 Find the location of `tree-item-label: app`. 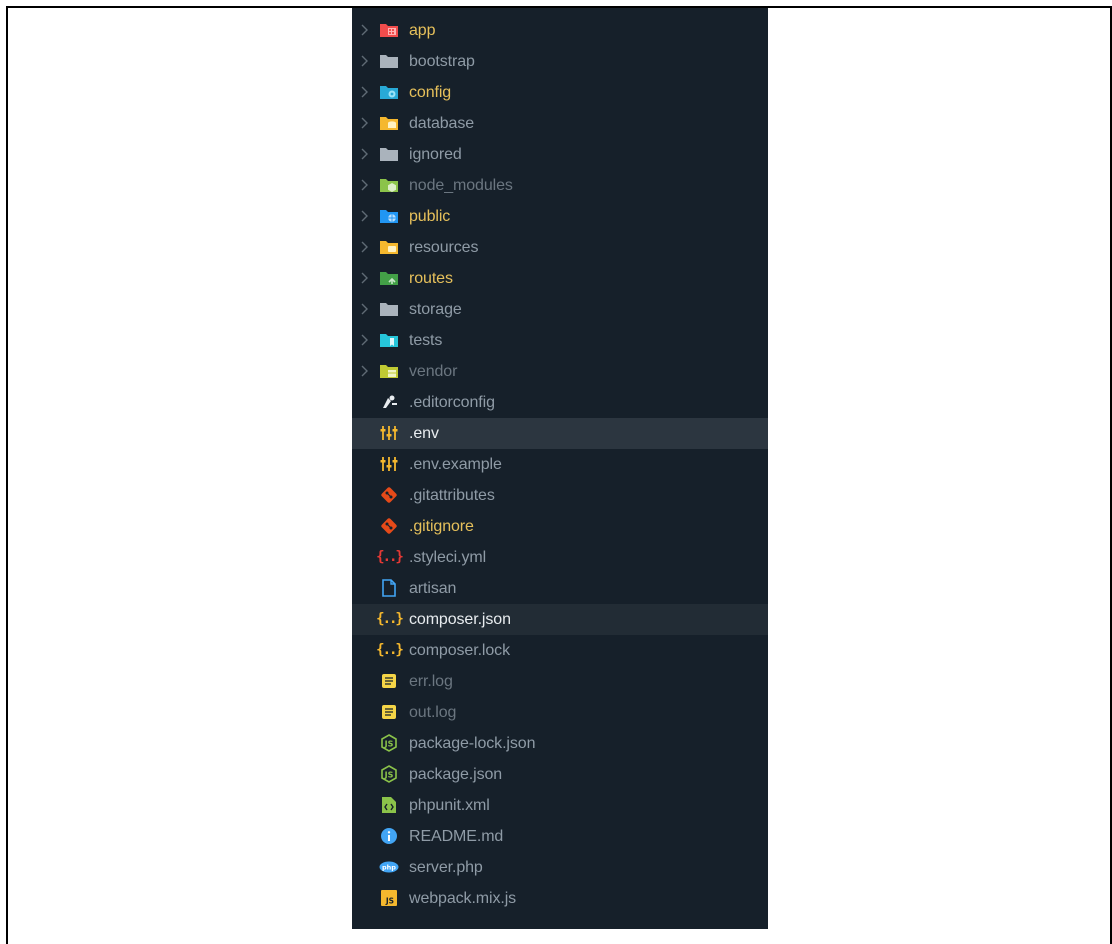

tree-item-label: app is located at coordinates (422, 30).